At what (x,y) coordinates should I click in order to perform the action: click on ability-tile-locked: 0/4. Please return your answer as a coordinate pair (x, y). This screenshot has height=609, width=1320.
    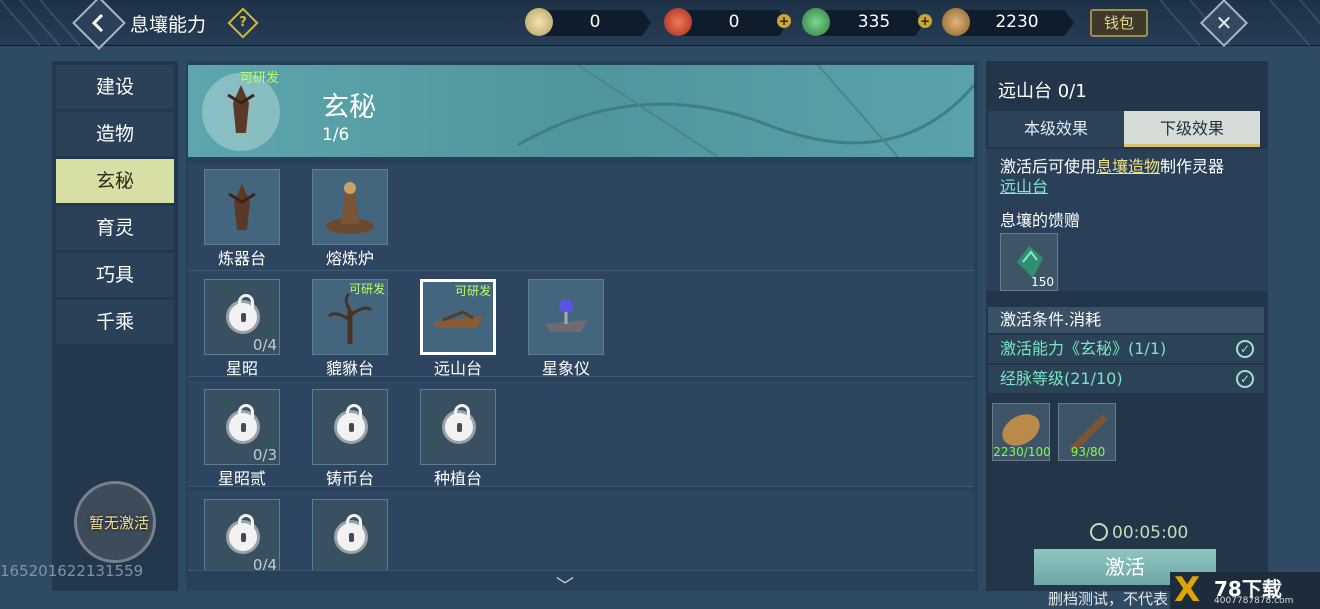
    Looking at the image, I should click on (242, 535).